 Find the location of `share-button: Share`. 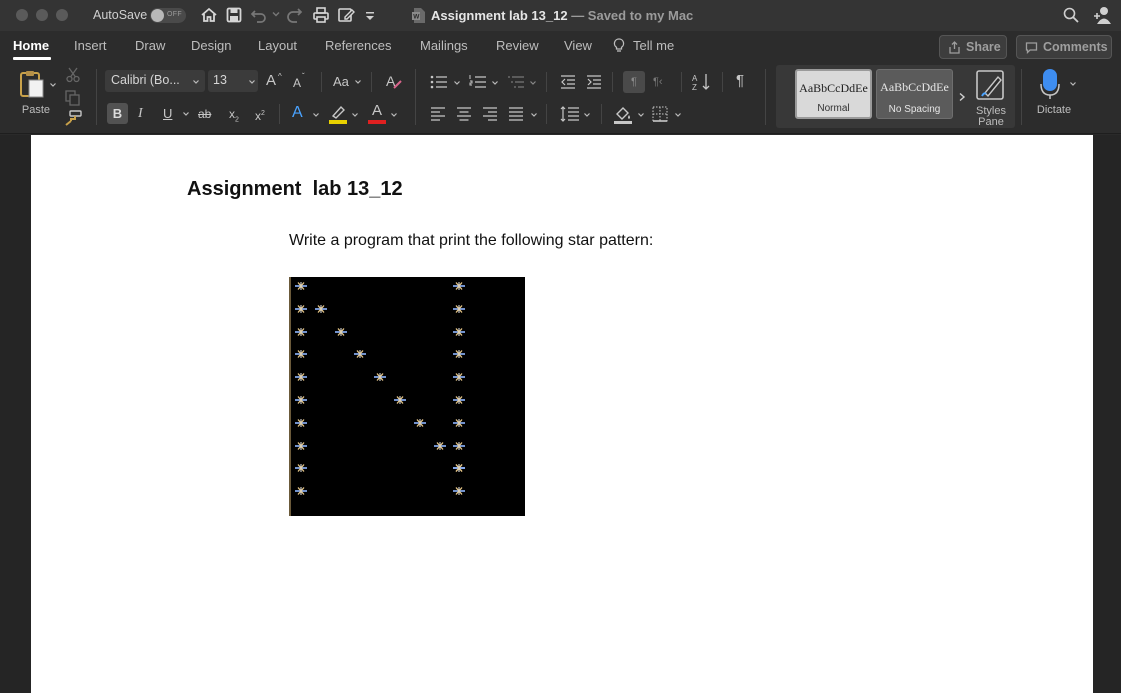

share-button: Share is located at coordinates (973, 47).